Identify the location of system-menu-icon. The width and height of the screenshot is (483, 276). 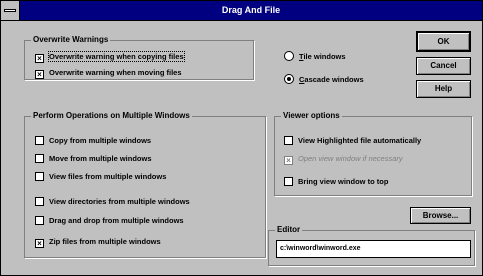
(10, 10).